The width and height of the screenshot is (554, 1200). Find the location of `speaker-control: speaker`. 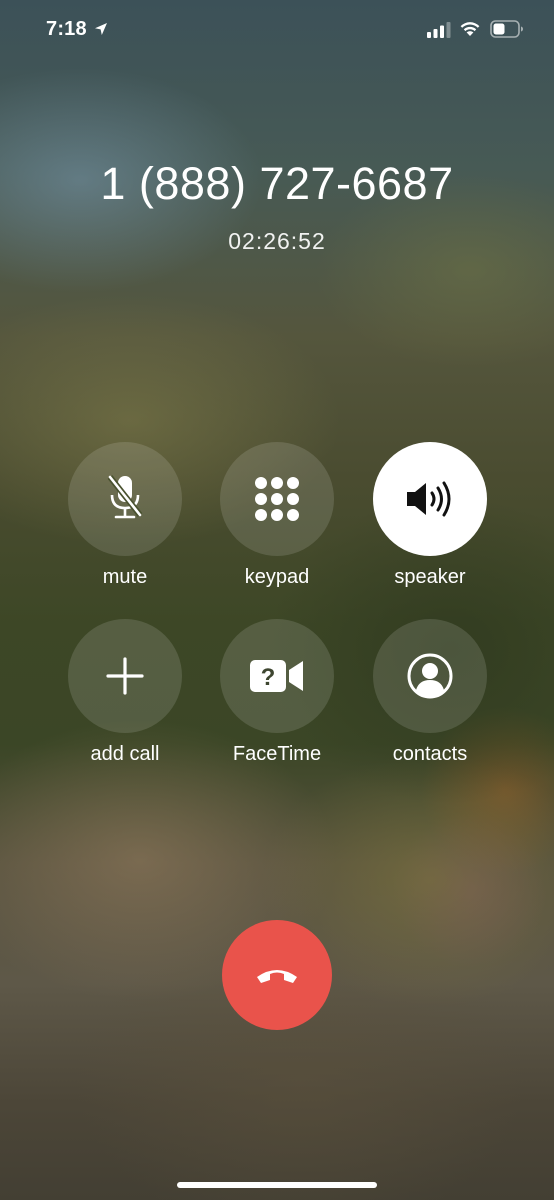

speaker-control: speaker is located at coordinates (430, 520).